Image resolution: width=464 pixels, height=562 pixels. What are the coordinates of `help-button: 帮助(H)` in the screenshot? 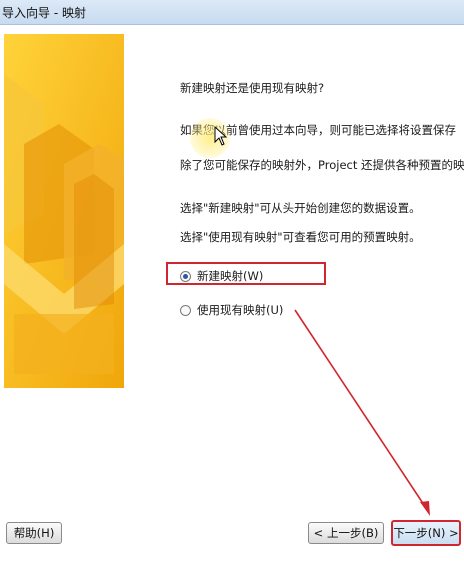 It's located at (34, 533).